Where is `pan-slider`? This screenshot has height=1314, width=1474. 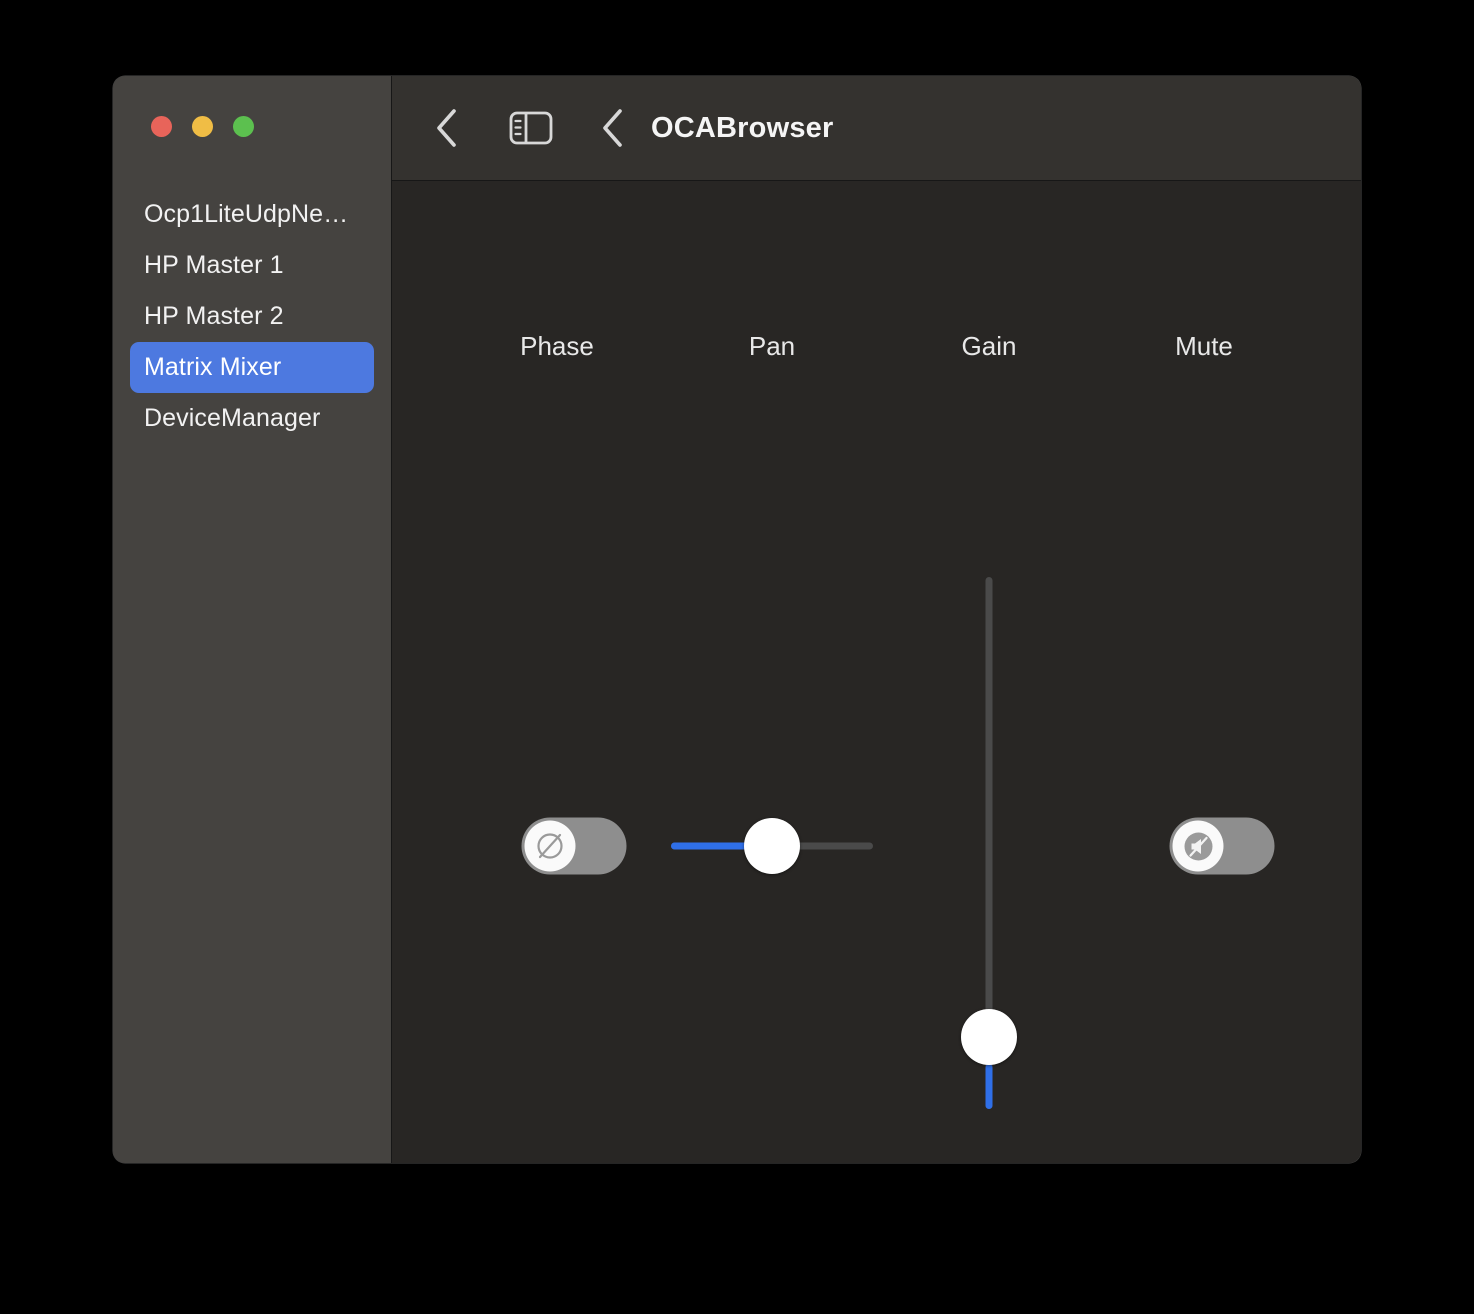 pan-slider is located at coordinates (772, 846).